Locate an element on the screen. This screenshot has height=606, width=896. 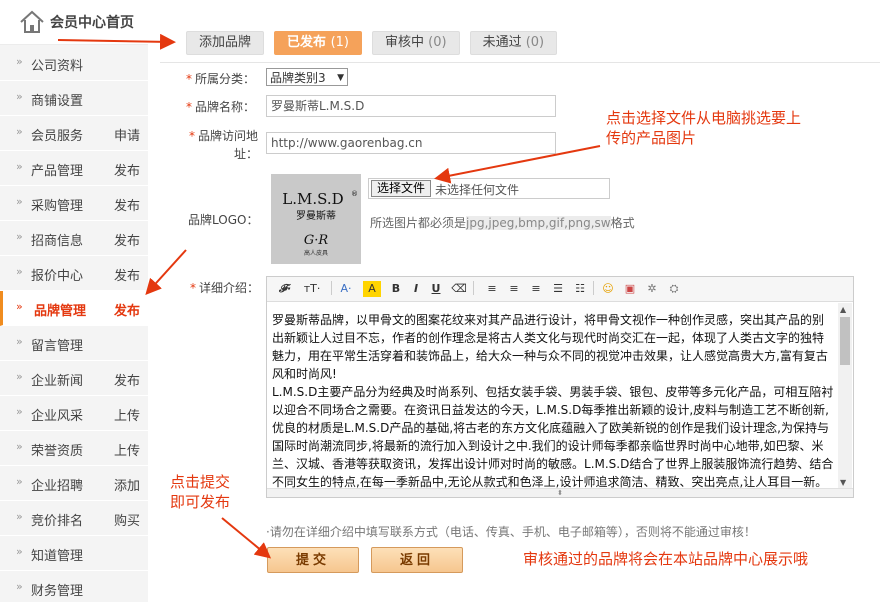
status-tabs: 添加品牌 已发布 (1) 审核中 (0) 未通过 (0) is located at coordinates (376, 43).